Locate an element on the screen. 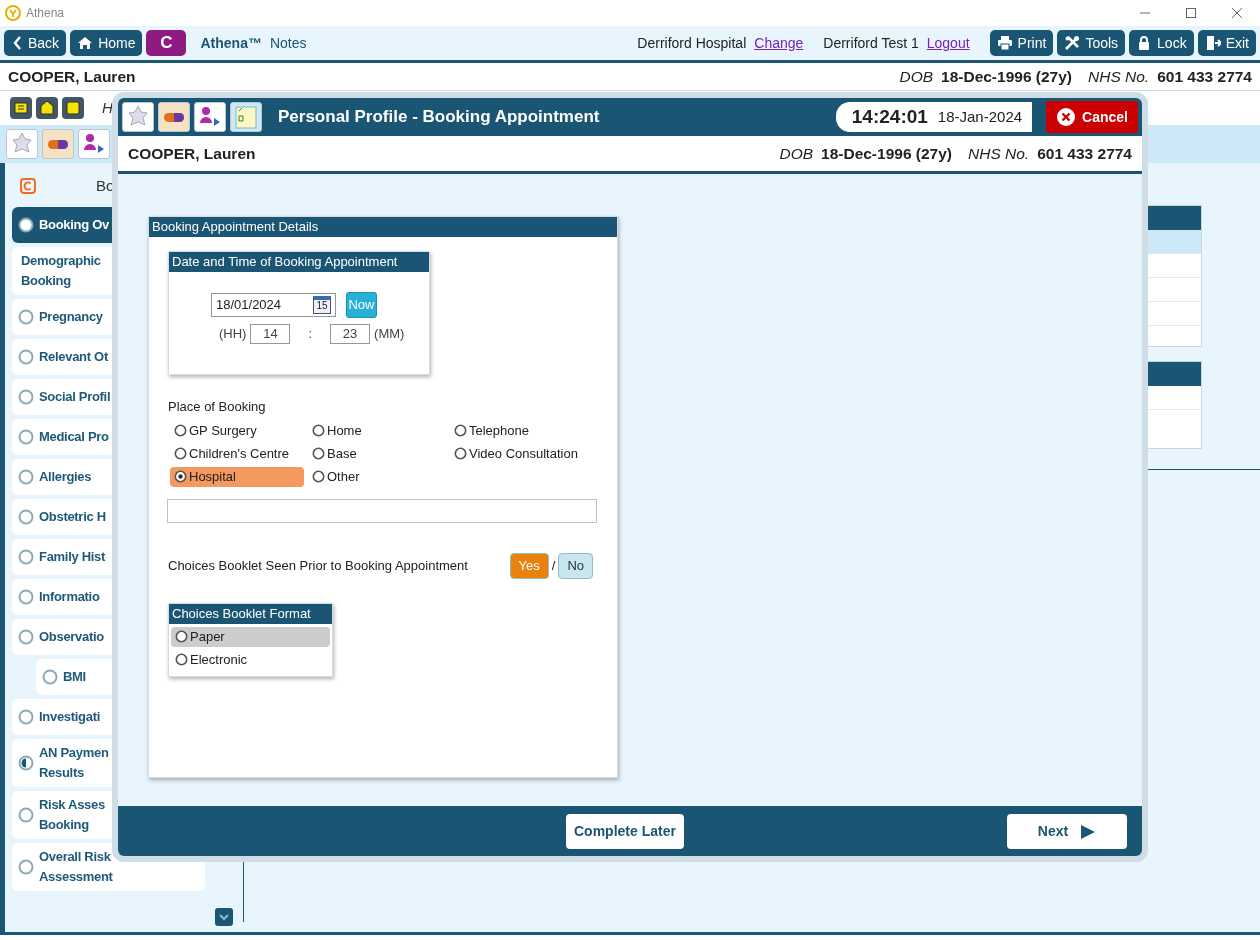  home-button: Home is located at coordinates (106, 43).